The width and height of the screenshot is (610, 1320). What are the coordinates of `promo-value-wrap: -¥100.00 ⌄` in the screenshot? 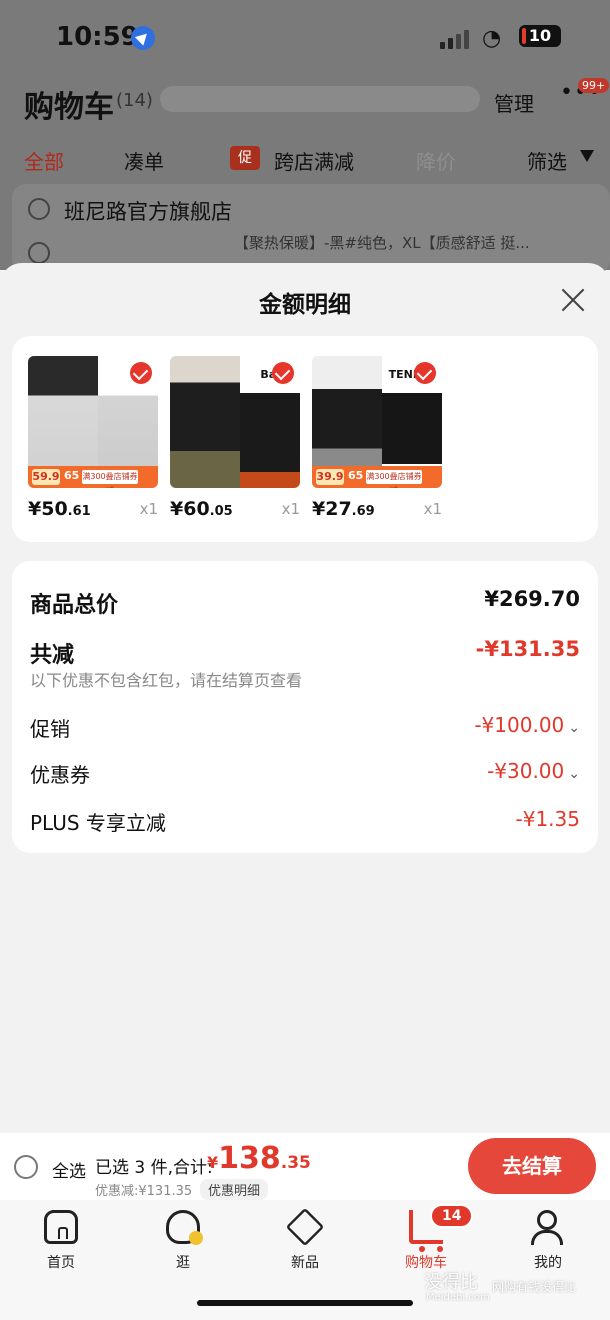 It's located at (527, 725).